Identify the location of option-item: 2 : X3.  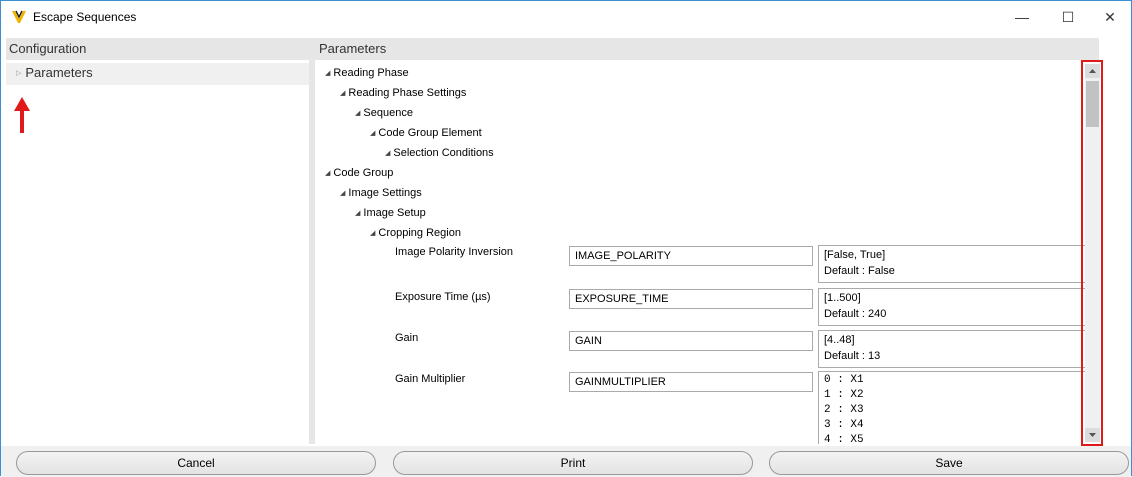
(844, 410).